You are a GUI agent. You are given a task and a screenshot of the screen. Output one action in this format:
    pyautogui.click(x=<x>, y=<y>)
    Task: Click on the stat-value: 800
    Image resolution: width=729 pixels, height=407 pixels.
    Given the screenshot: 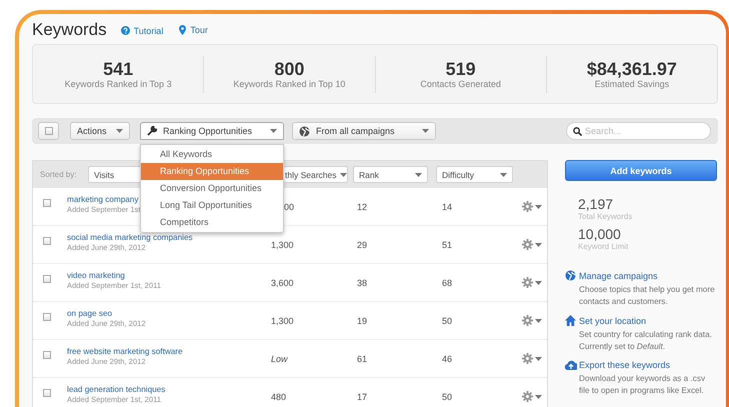 What is the action you would take?
    pyautogui.click(x=289, y=69)
    